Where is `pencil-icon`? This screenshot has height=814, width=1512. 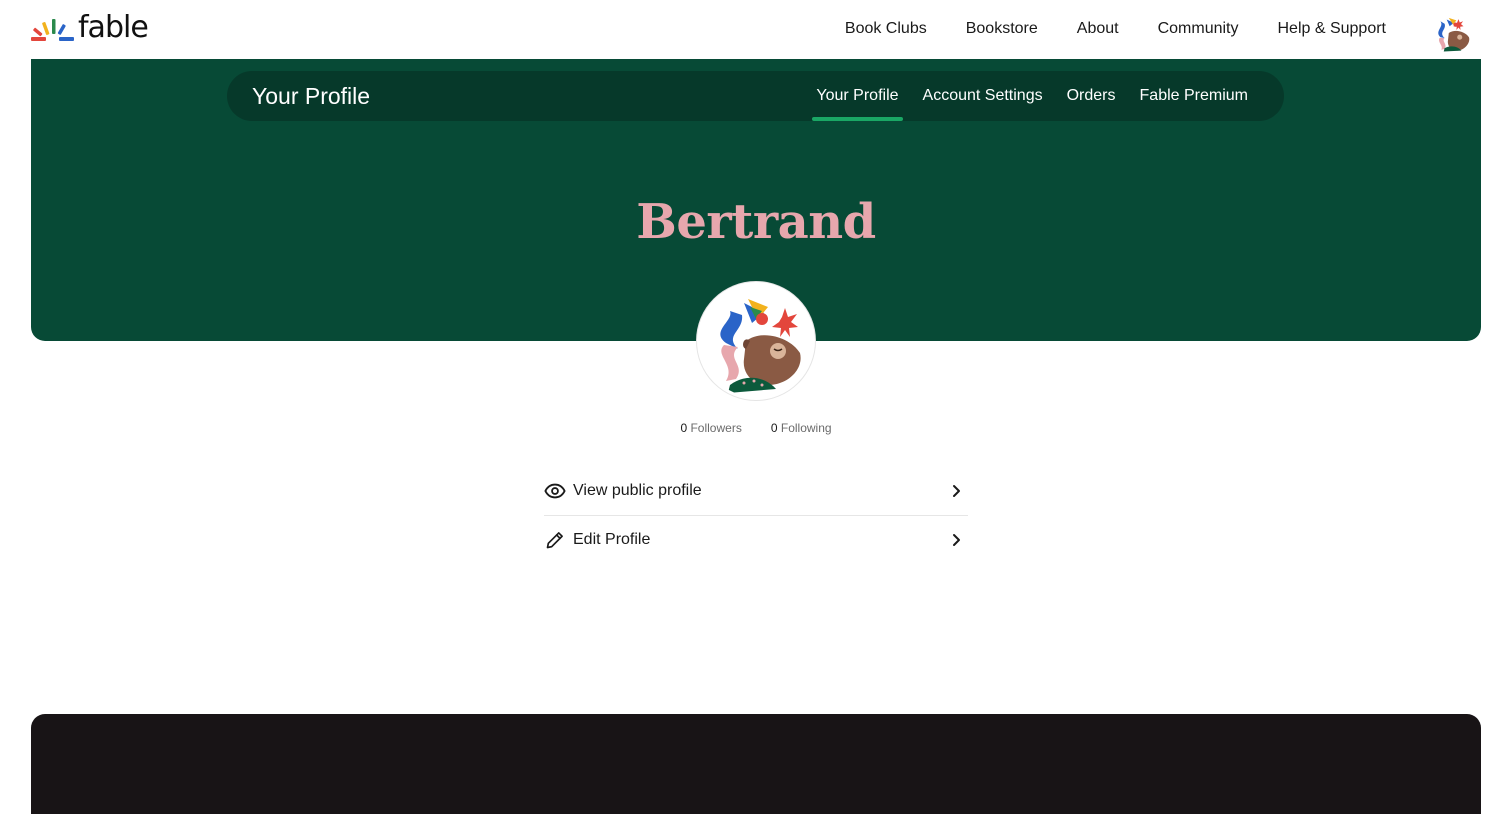
pencil-icon is located at coordinates (555, 540).